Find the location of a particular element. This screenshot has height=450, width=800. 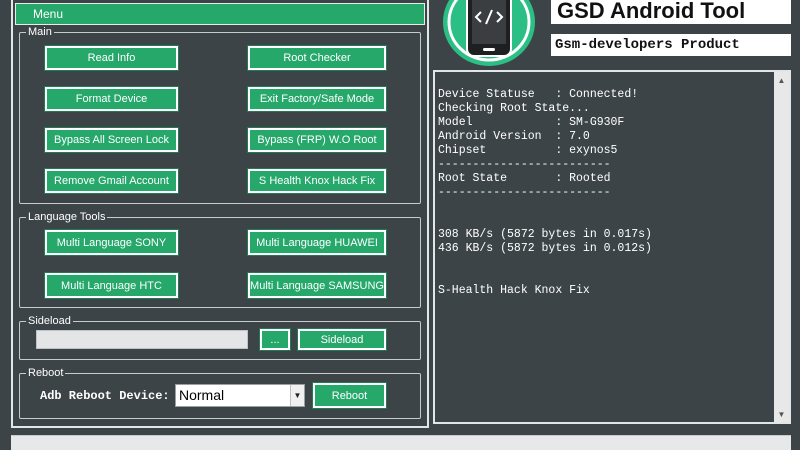

log-line: Root State : Rooted is located at coordinates (524, 178).